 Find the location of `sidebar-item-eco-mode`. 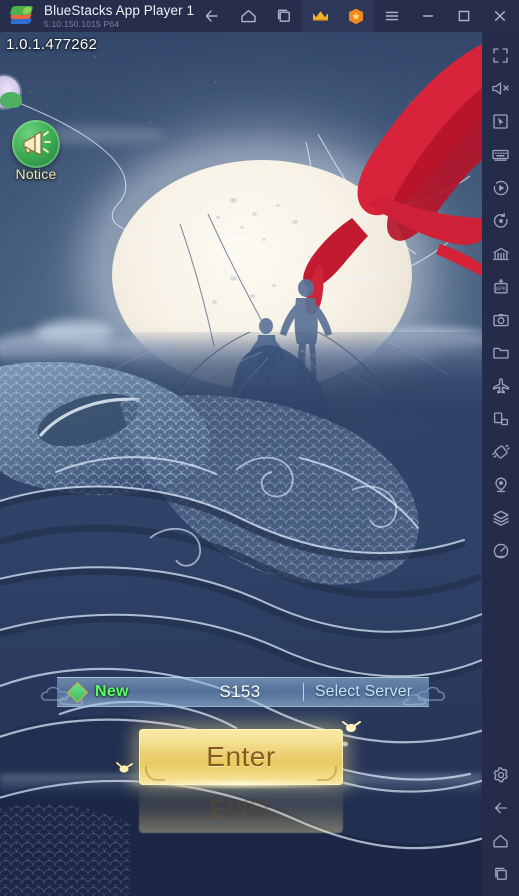

sidebar-item-eco-mode is located at coordinates (500, 385).